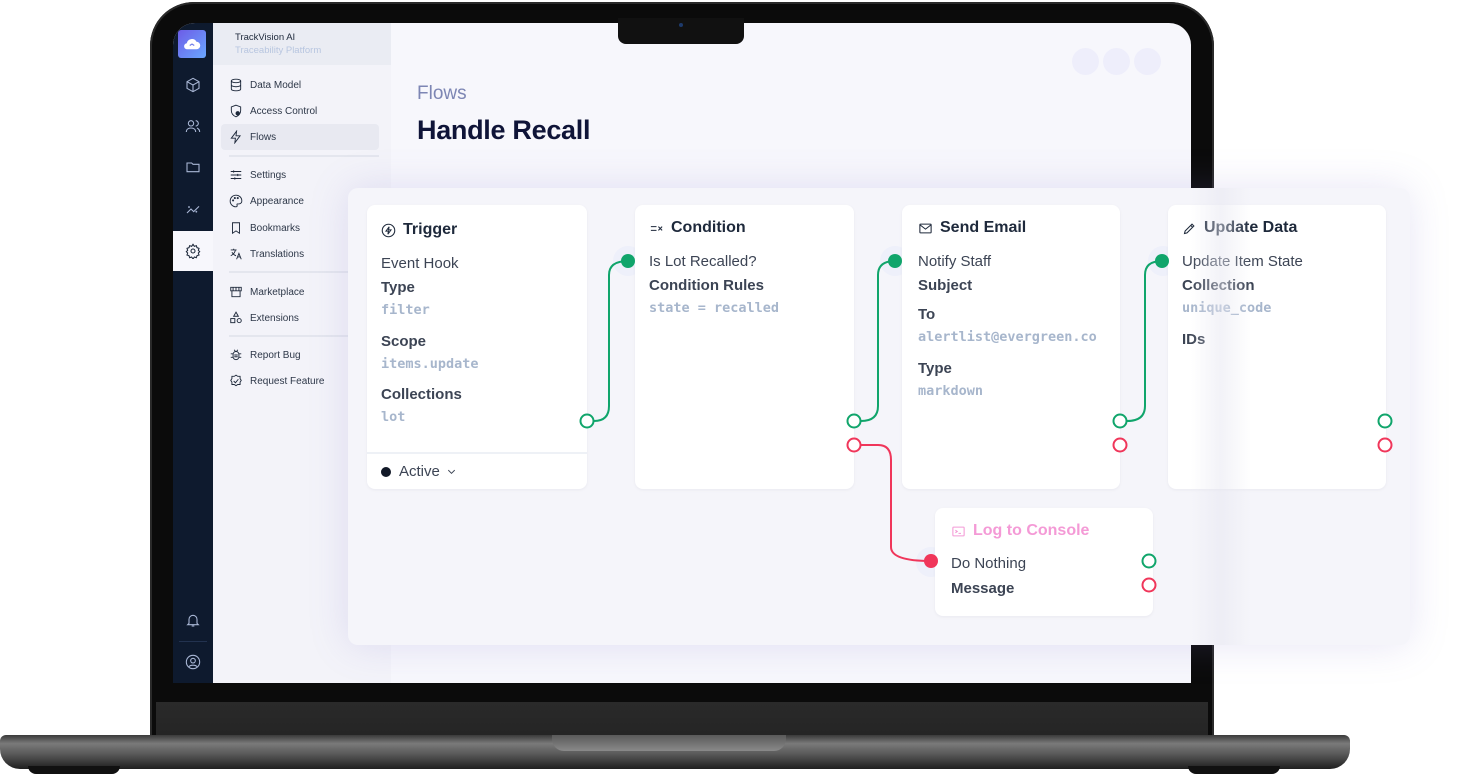  I want to click on nav-item-label: Marketplace, so click(277, 292).